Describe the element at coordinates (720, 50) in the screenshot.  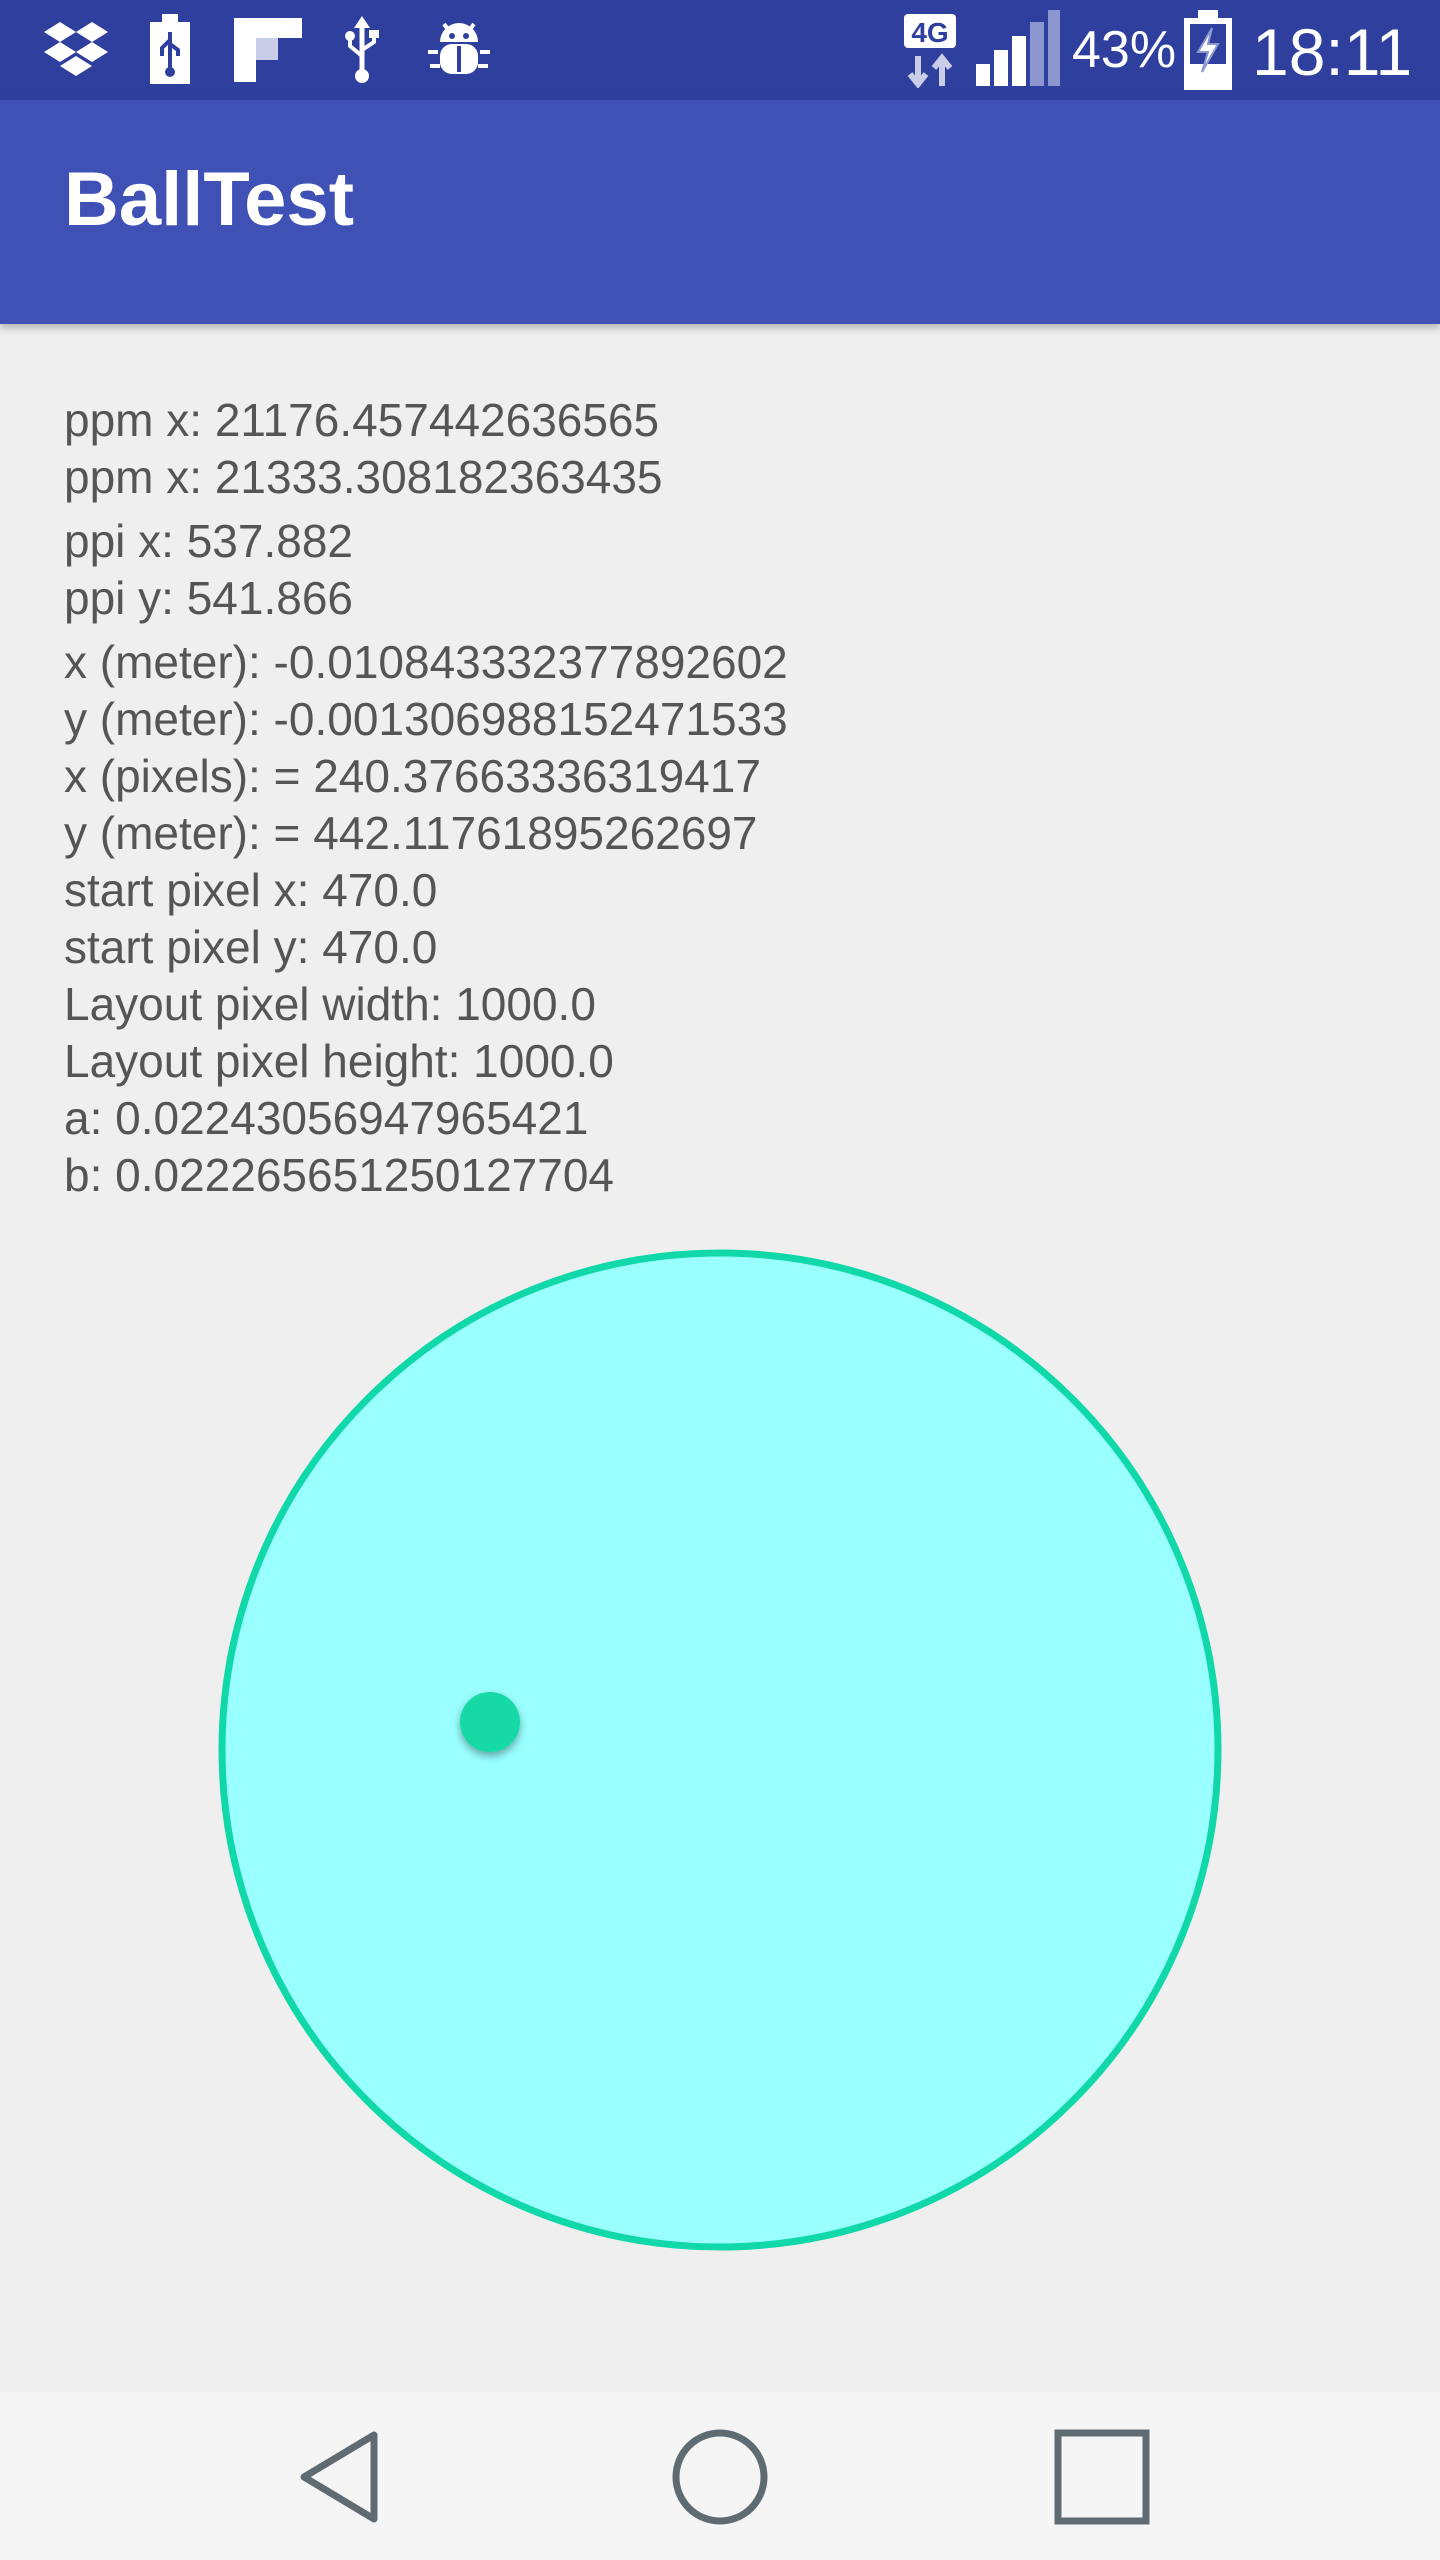
I see `status-bar: 4G 43% 18:11` at that location.